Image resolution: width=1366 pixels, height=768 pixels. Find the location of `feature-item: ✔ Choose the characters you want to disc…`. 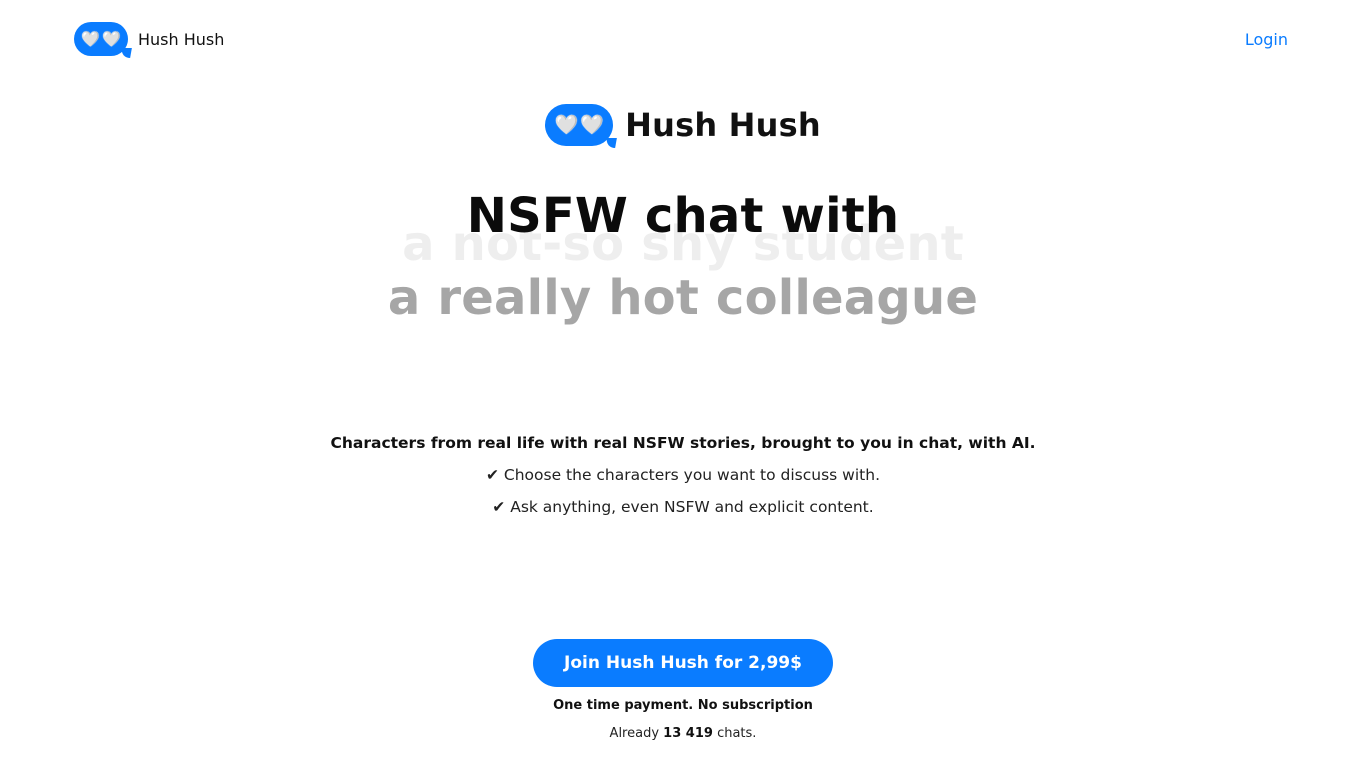

feature-item: ✔ Choose the characters you want to disc… is located at coordinates (682, 475).